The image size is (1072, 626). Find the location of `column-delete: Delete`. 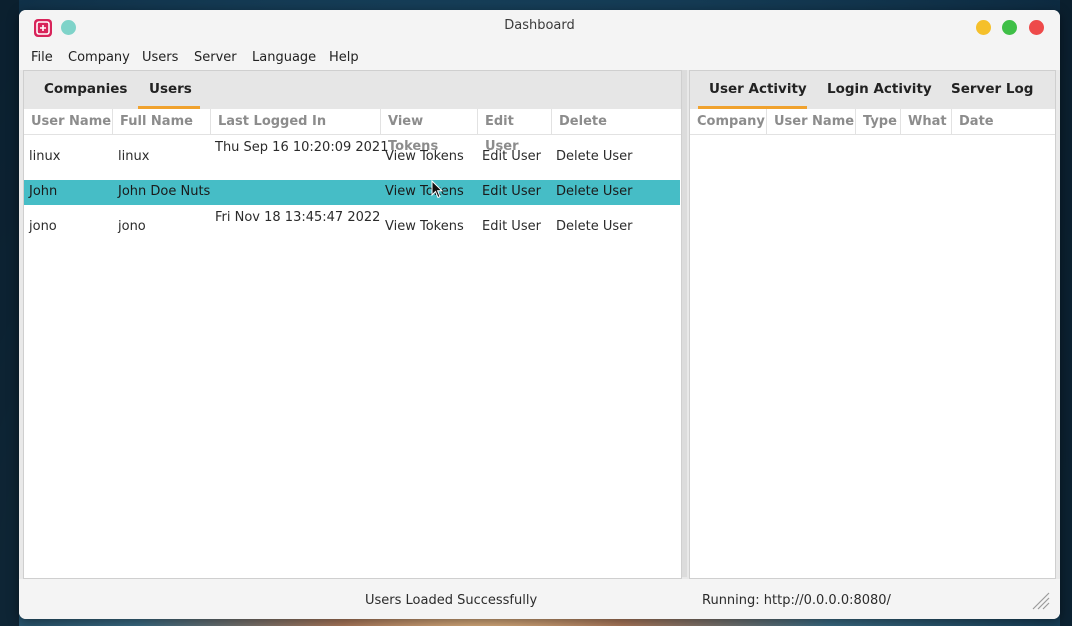

column-delete: Delete is located at coordinates (616, 121).